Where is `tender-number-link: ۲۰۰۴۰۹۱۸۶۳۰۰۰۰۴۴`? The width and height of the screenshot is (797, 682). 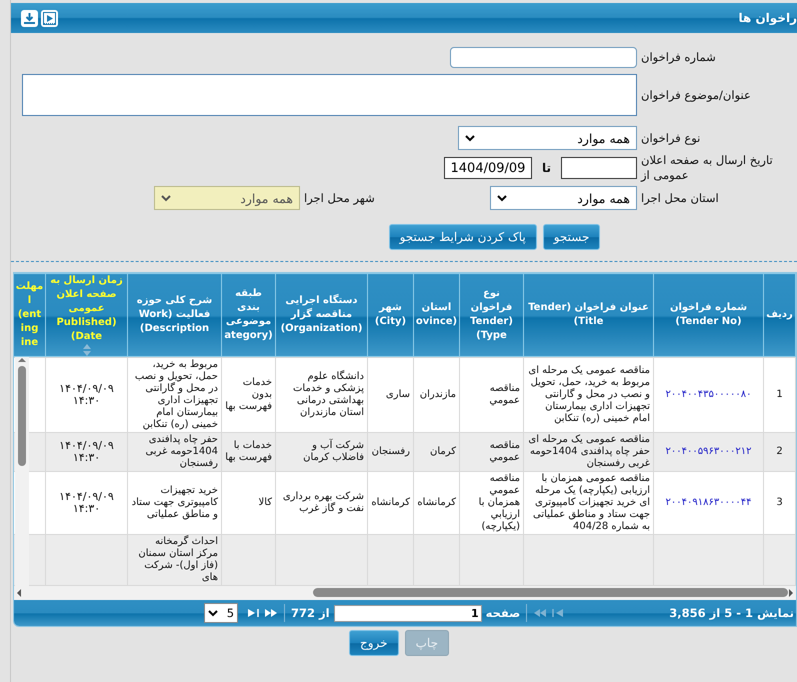 tender-number-link: ۲۰۰۴۰۹۱۸۶۳۰۰۰۰۴۴ is located at coordinates (709, 502).